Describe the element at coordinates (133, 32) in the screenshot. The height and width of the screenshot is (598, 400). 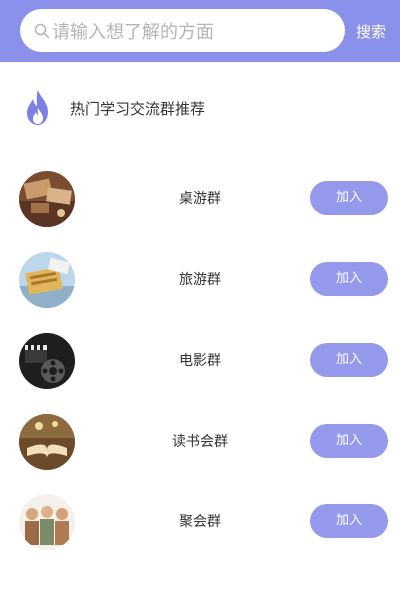
I see `search-placeholder: 请输入想了解的方面` at that location.